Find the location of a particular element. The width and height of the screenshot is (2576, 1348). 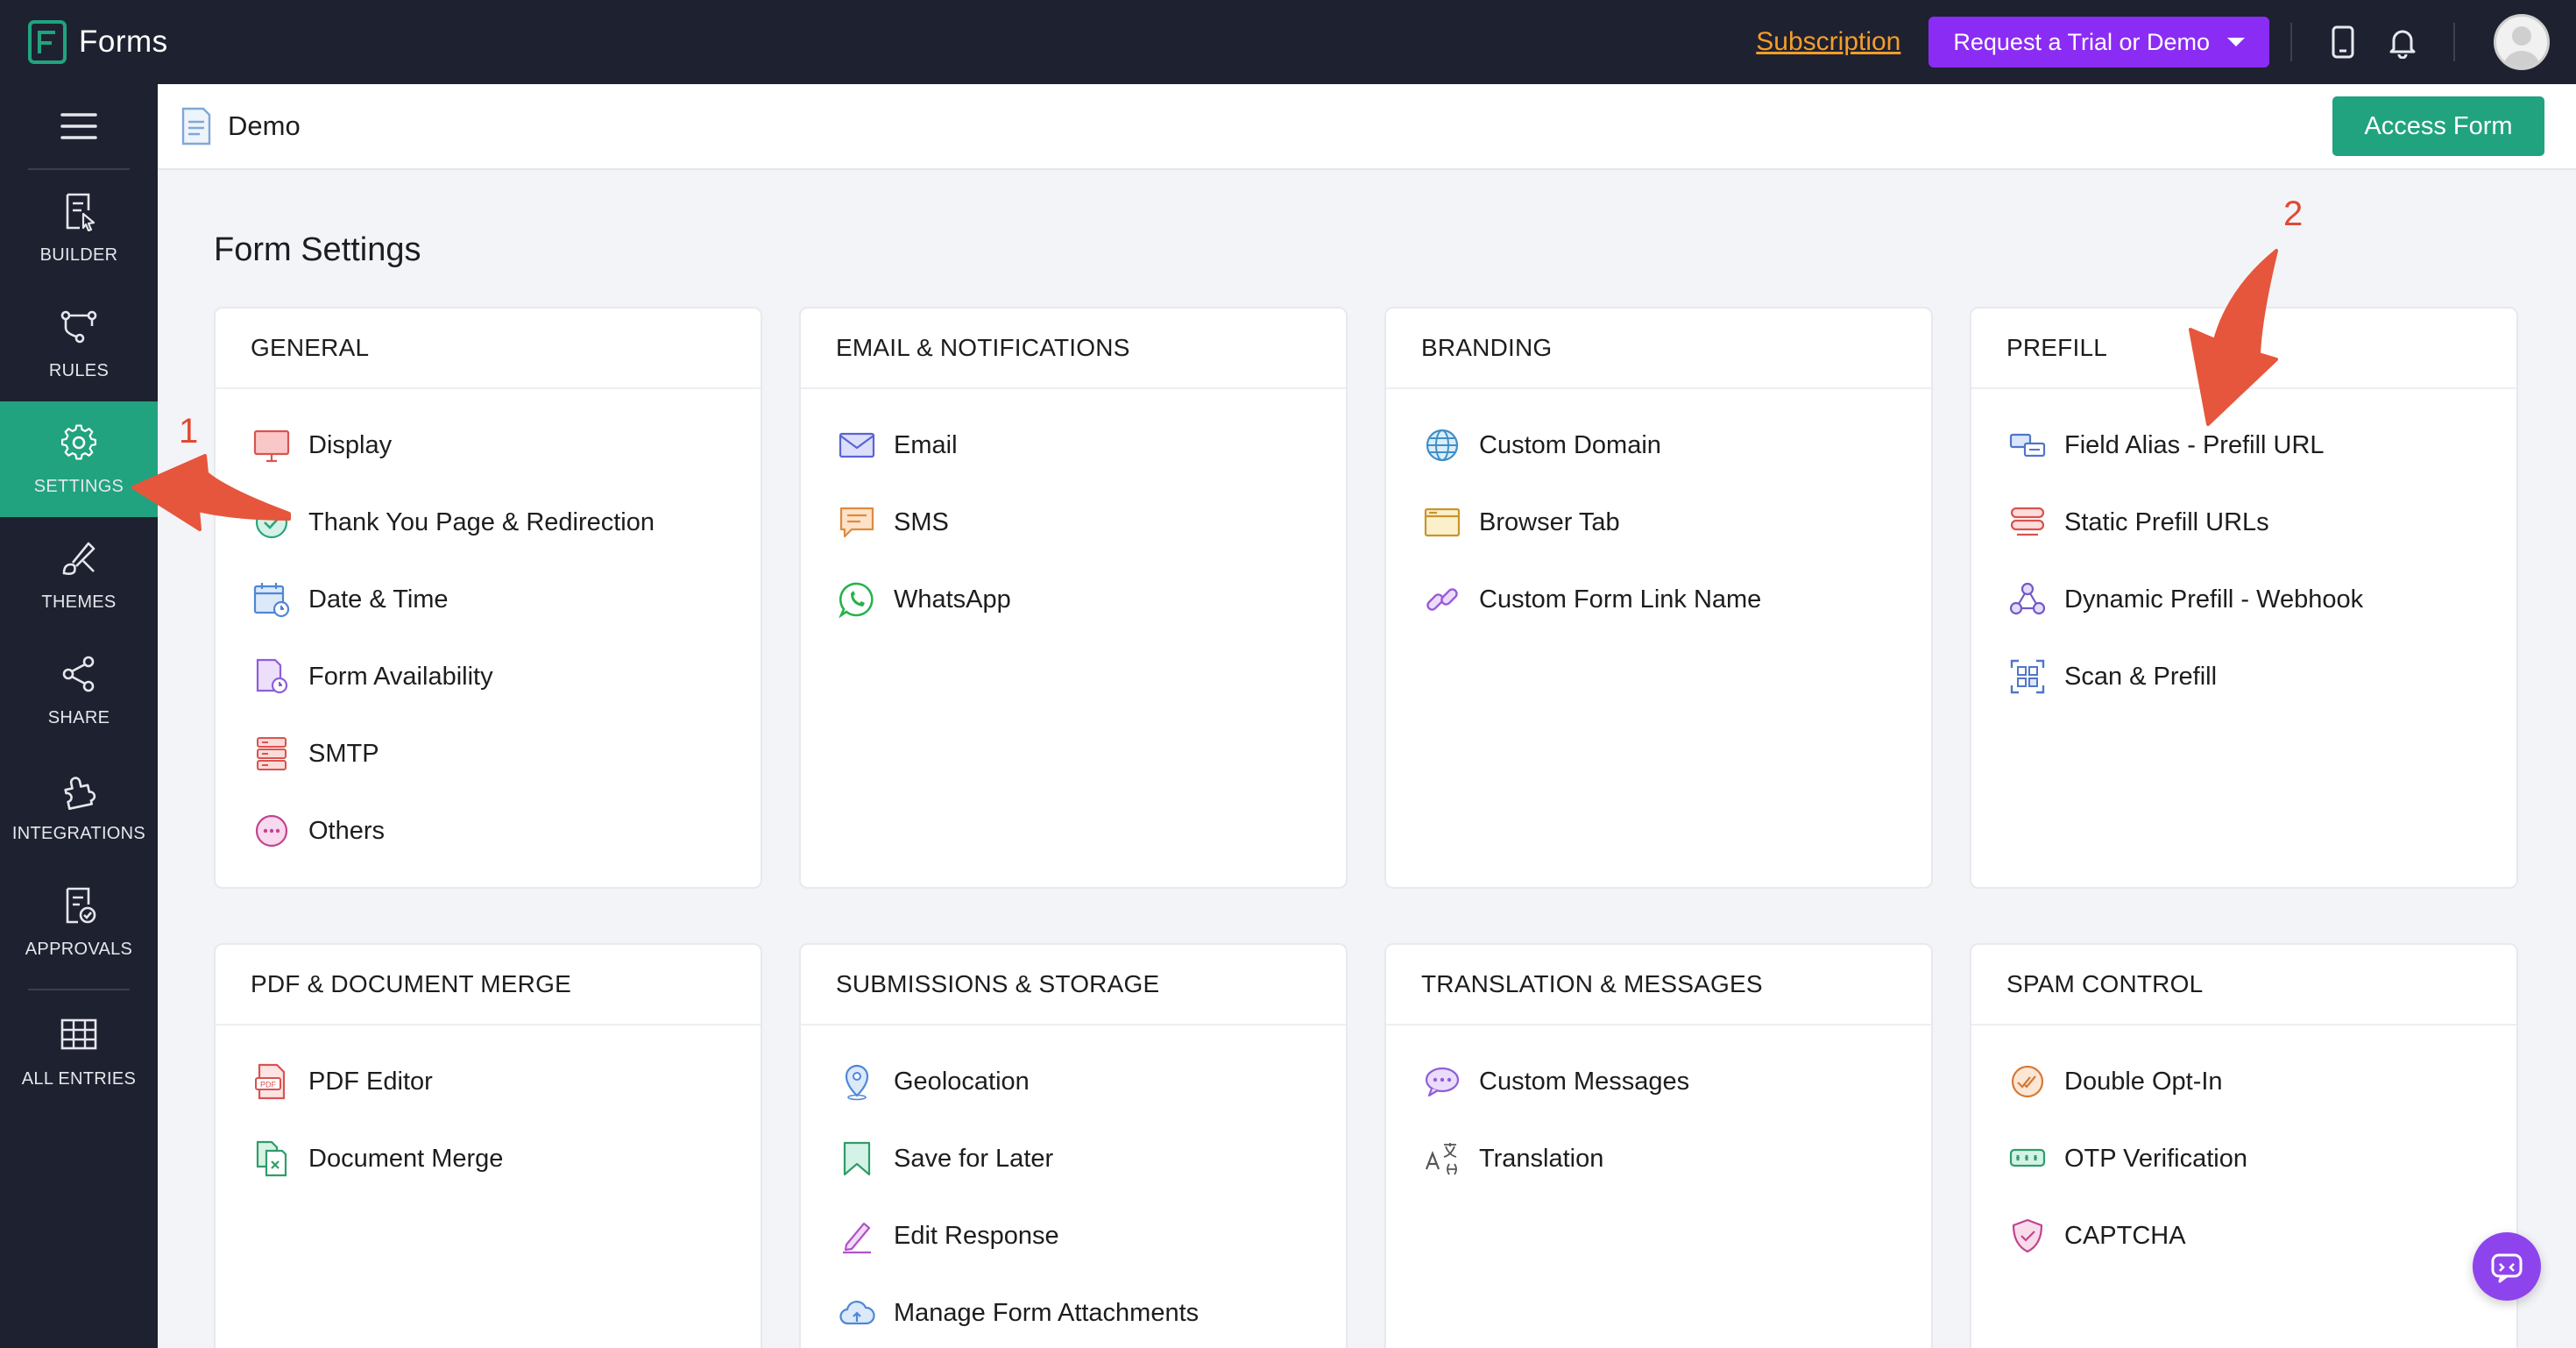

setting-item-email: Email is located at coordinates (1073, 445).